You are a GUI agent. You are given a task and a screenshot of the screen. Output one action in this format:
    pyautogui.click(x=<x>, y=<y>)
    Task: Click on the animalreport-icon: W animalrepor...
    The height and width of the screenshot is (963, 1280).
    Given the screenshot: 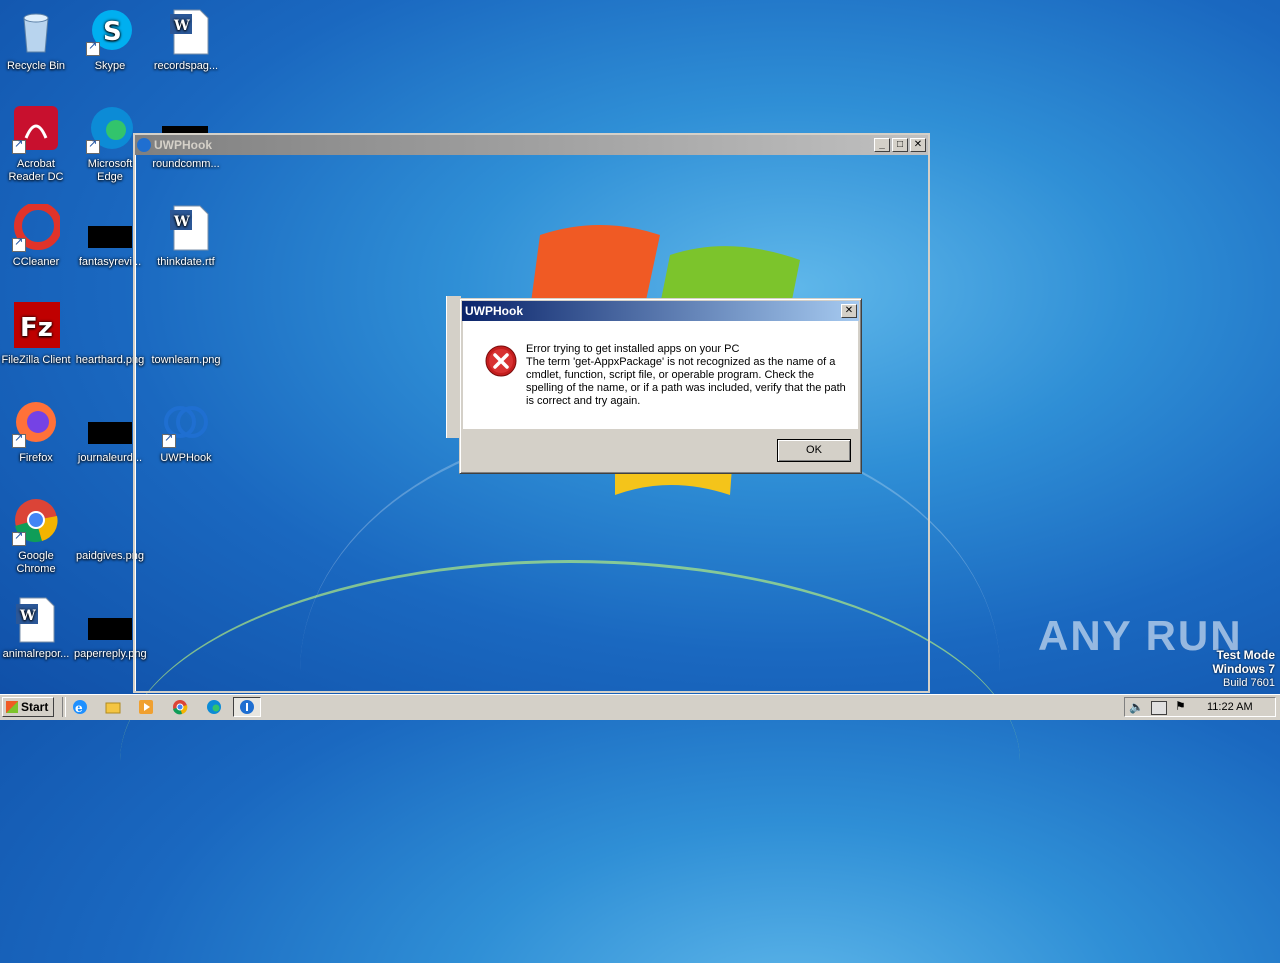 What is the action you would take?
    pyautogui.click(x=36, y=628)
    